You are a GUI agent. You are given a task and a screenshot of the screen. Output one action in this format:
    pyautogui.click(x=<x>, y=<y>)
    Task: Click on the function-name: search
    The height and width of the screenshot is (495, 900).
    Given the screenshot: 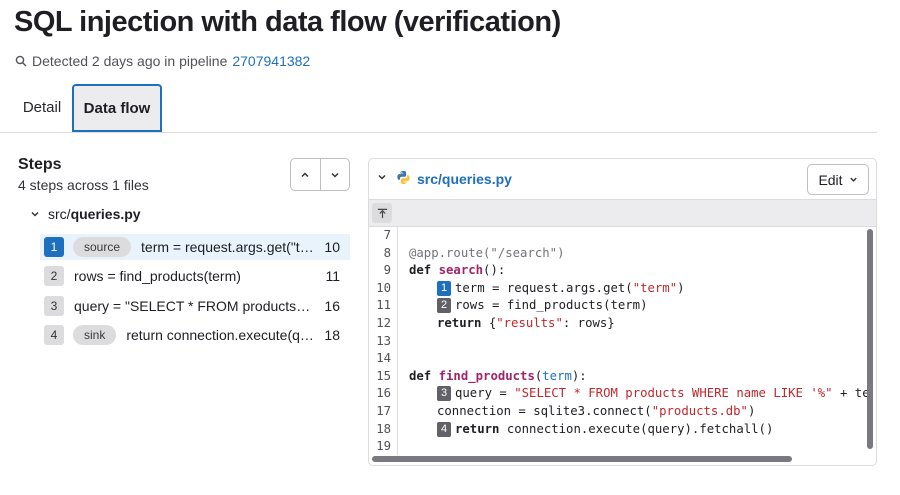 What is the action you would take?
    pyautogui.click(x=461, y=270)
    